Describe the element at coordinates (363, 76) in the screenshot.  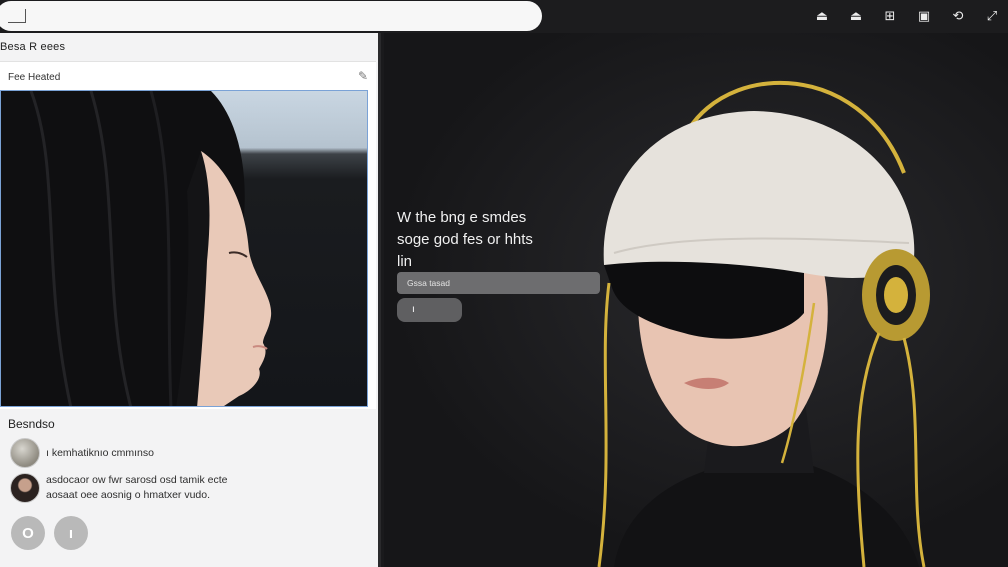
I see `pin-icon: ✎` at that location.